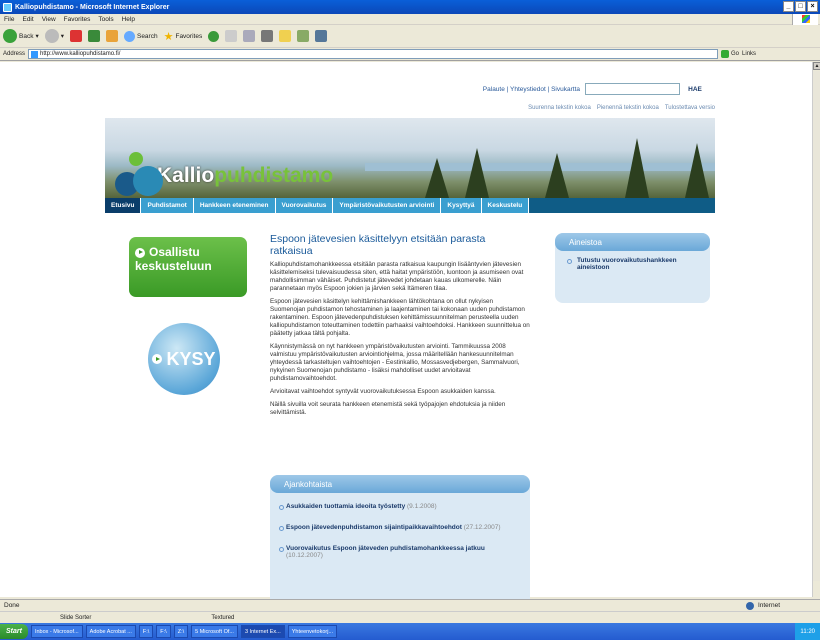 The image size is (820, 640). Describe the element at coordinates (816, 66) in the screenshot. I see `scroll-up-icon: ▲` at that location.